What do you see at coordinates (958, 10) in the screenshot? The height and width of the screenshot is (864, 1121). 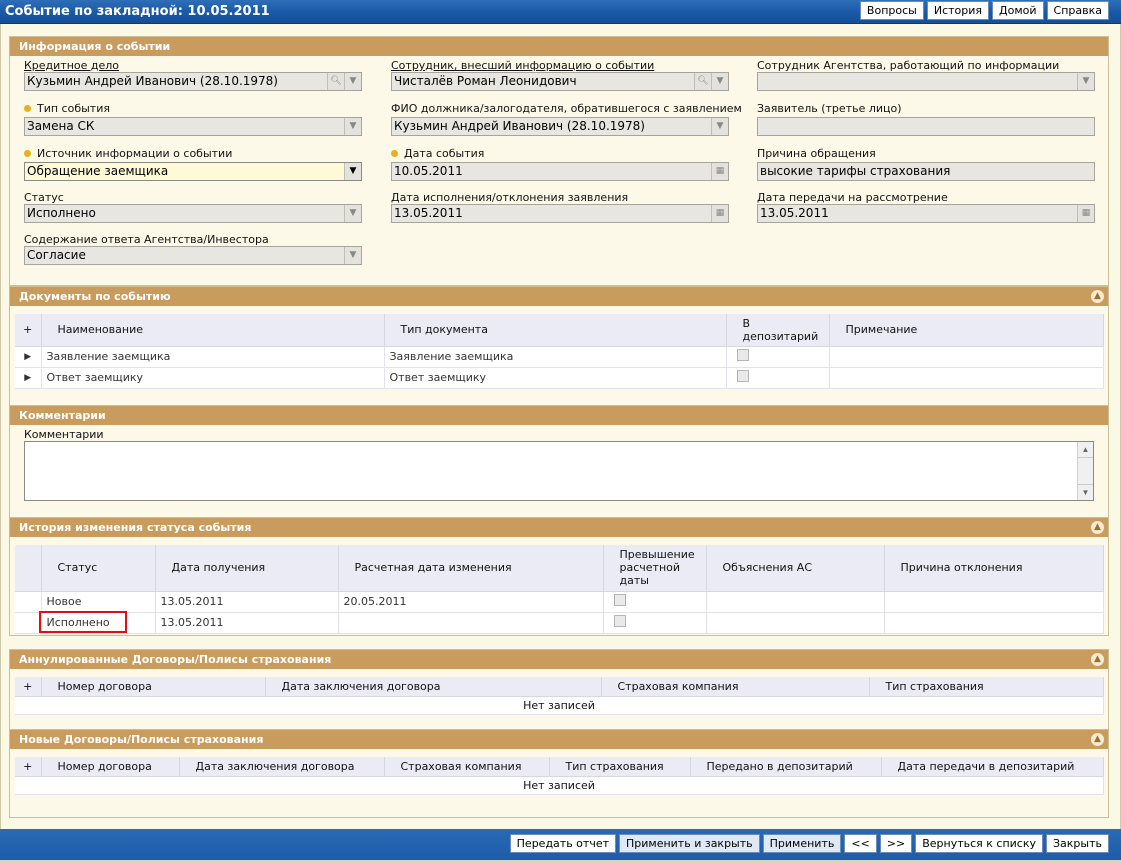 I see `history-button: История` at bounding box center [958, 10].